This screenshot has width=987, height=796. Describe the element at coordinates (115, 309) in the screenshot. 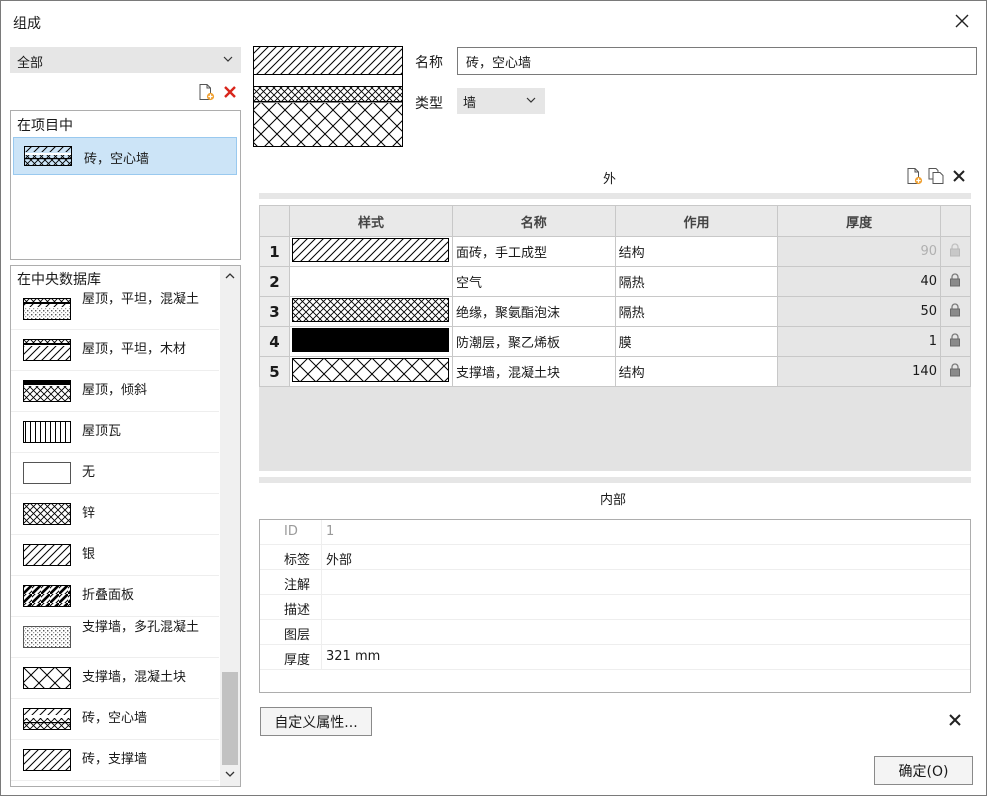

I see `library-item: 屋顶，平坦，混凝土` at that location.